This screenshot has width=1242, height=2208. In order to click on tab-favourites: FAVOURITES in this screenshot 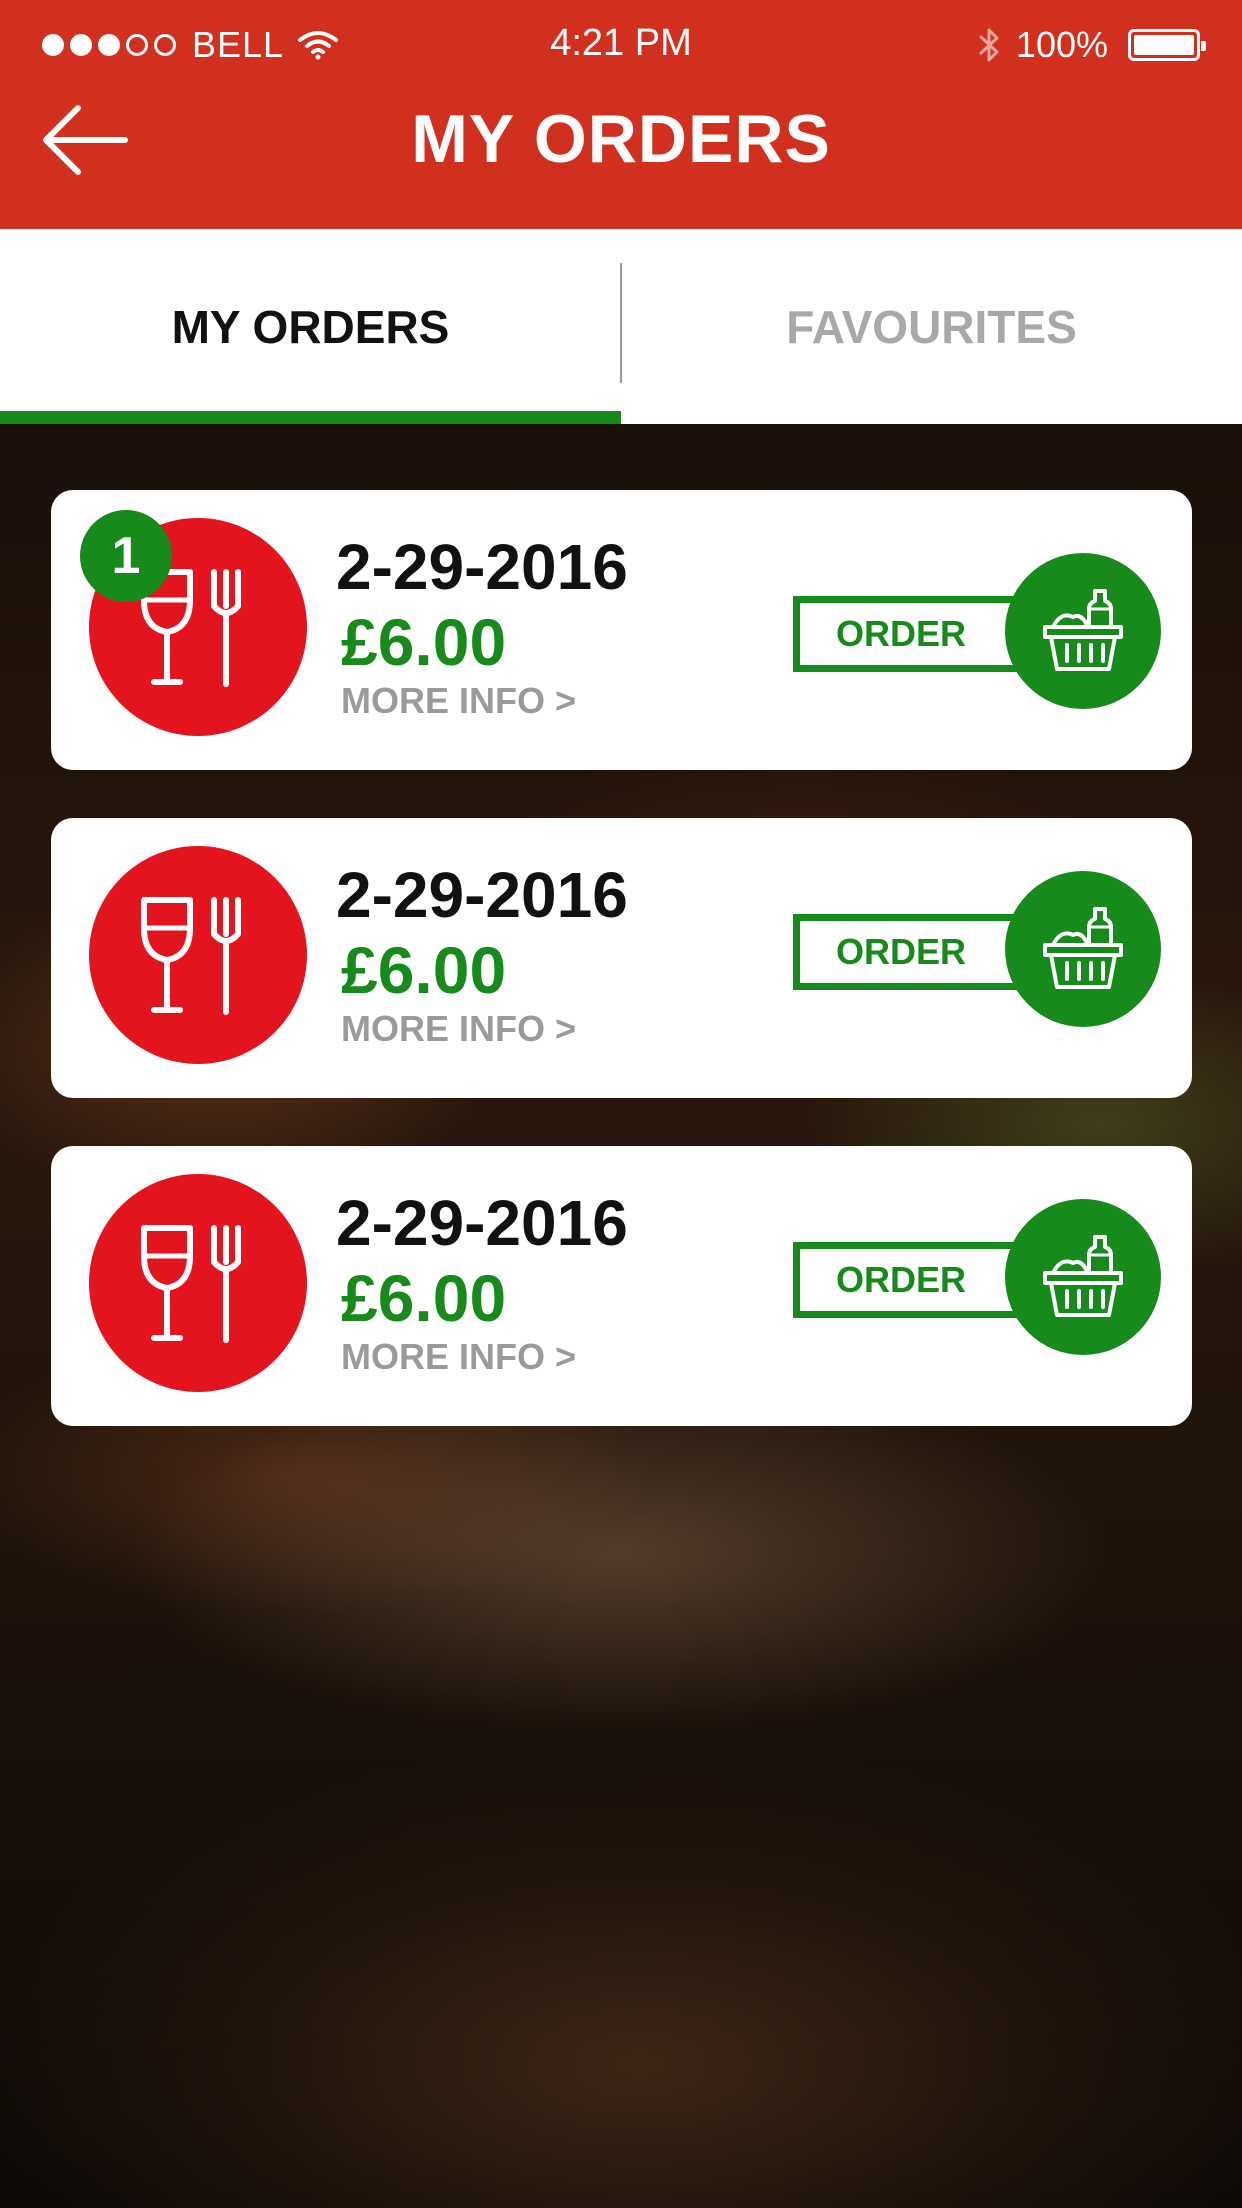, I will do `click(931, 326)`.